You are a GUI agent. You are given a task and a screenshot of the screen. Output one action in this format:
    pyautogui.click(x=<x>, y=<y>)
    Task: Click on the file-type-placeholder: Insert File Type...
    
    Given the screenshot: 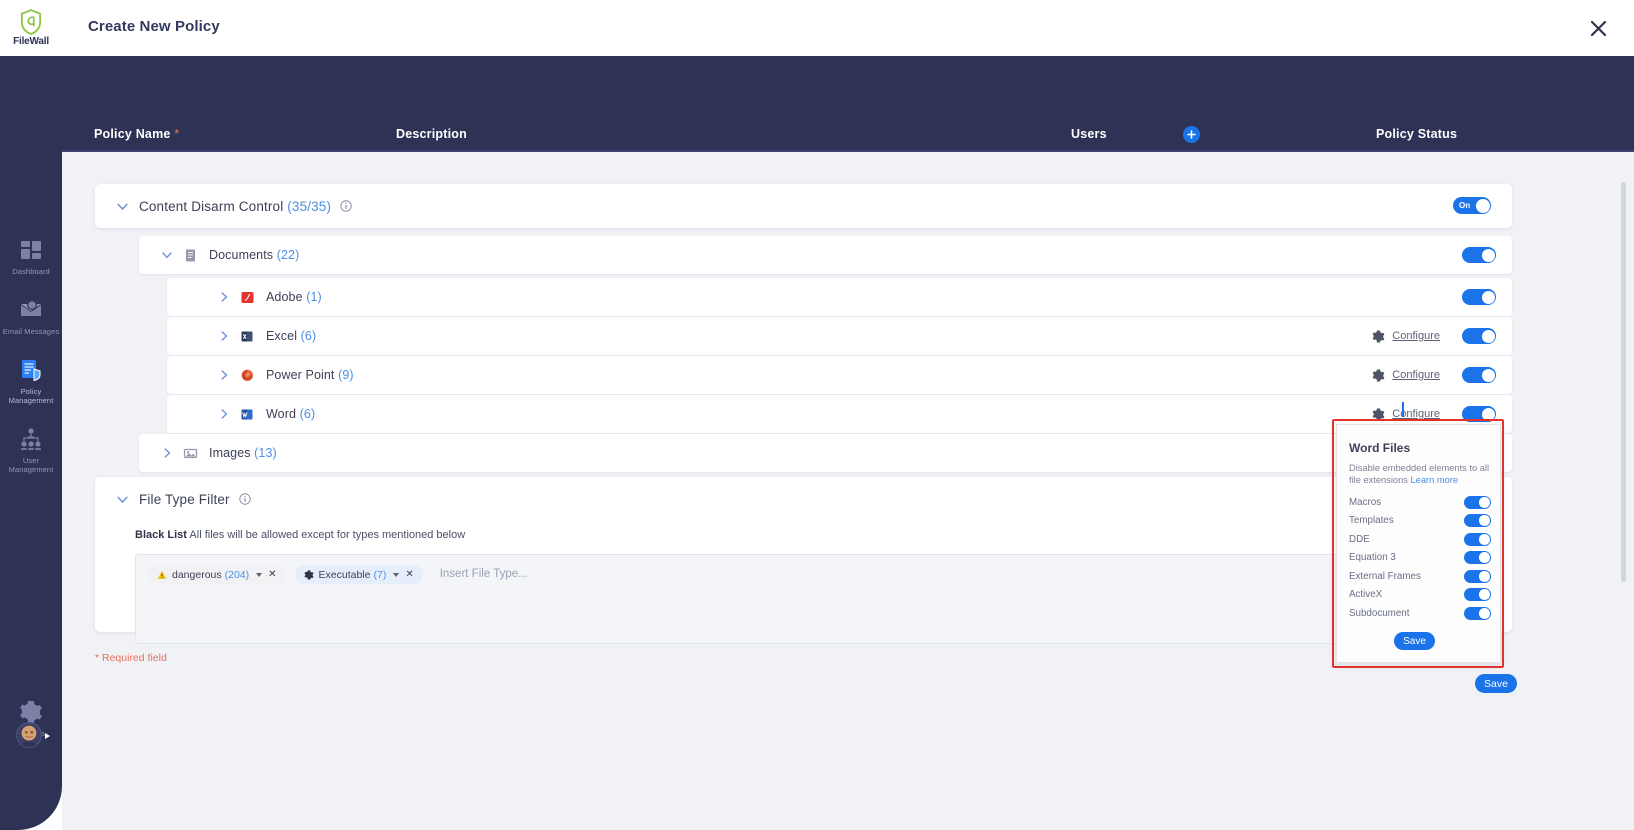 What is the action you would take?
    pyautogui.click(x=484, y=574)
    